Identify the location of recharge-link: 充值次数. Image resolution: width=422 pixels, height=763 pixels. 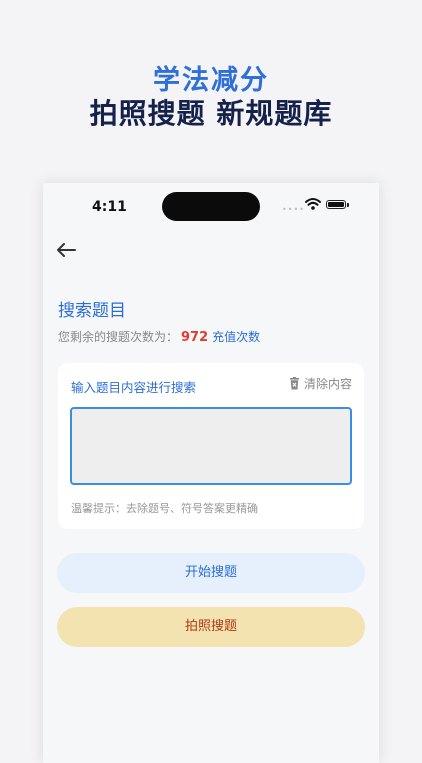
(236, 337).